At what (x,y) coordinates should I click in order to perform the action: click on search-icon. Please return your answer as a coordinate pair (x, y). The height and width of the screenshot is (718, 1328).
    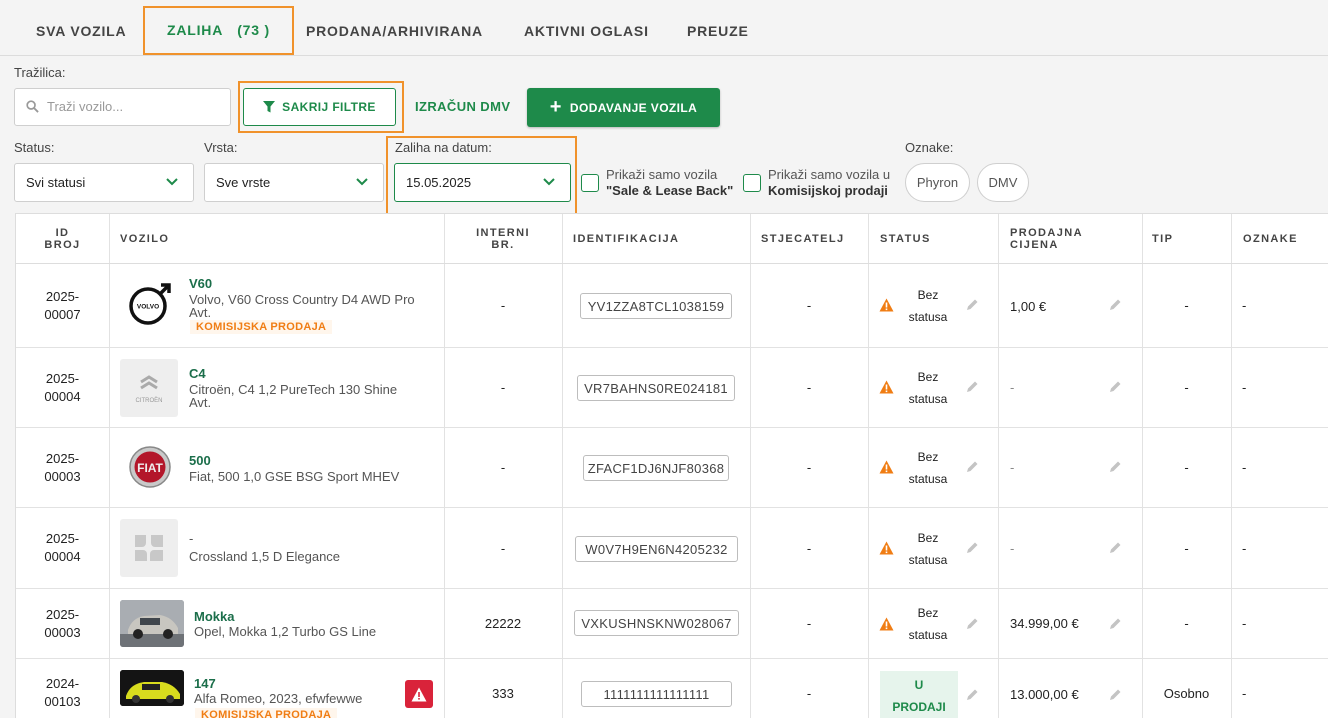
    Looking at the image, I should click on (32, 106).